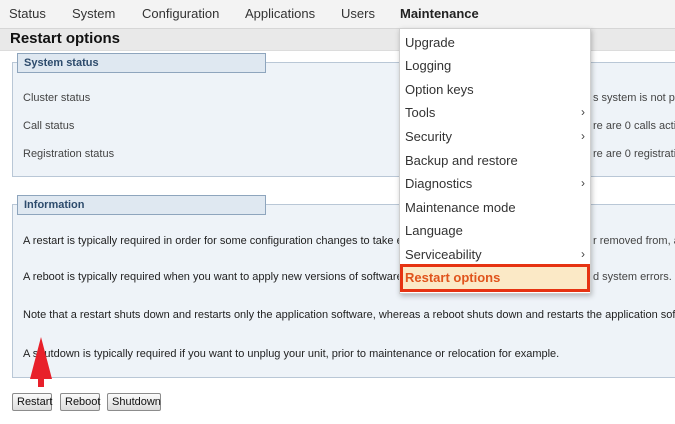 The image size is (675, 424). What do you see at coordinates (634, 154) in the screenshot?
I see `registration-status-value: re are 0 registratio` at bounding box center [634, 154].